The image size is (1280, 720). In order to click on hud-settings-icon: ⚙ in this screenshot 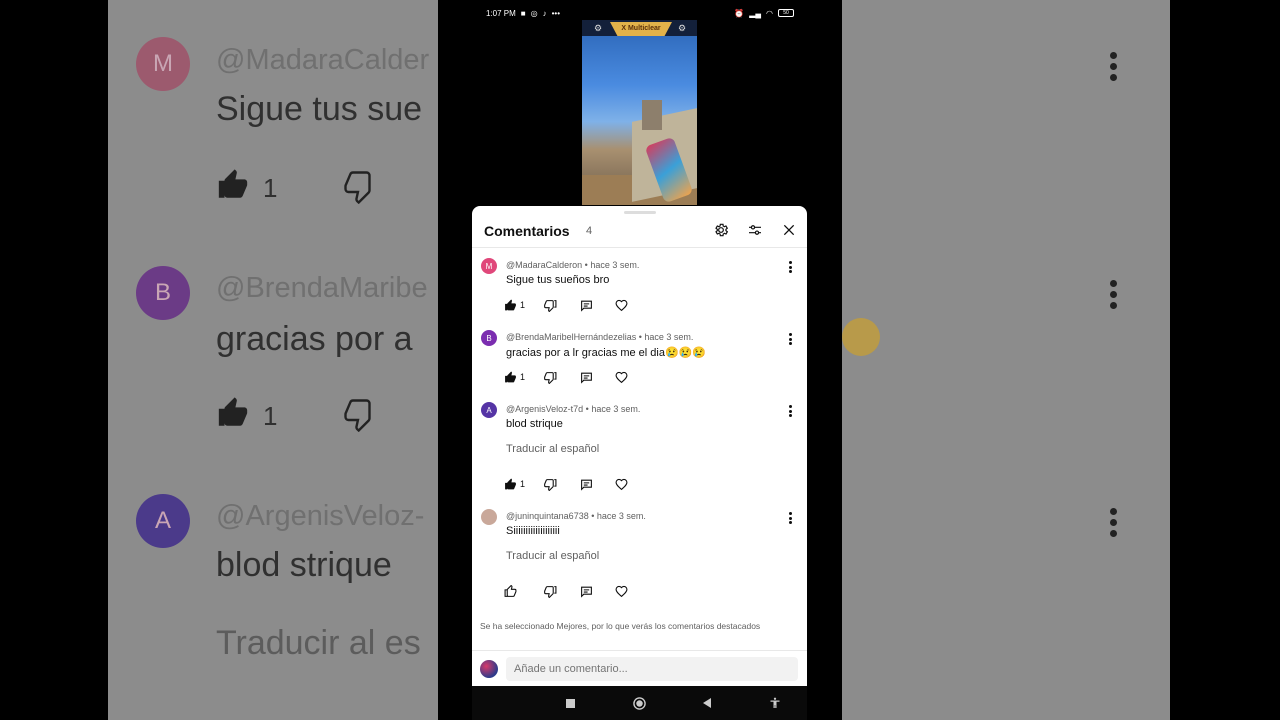, I will do `click(598, 28)`.